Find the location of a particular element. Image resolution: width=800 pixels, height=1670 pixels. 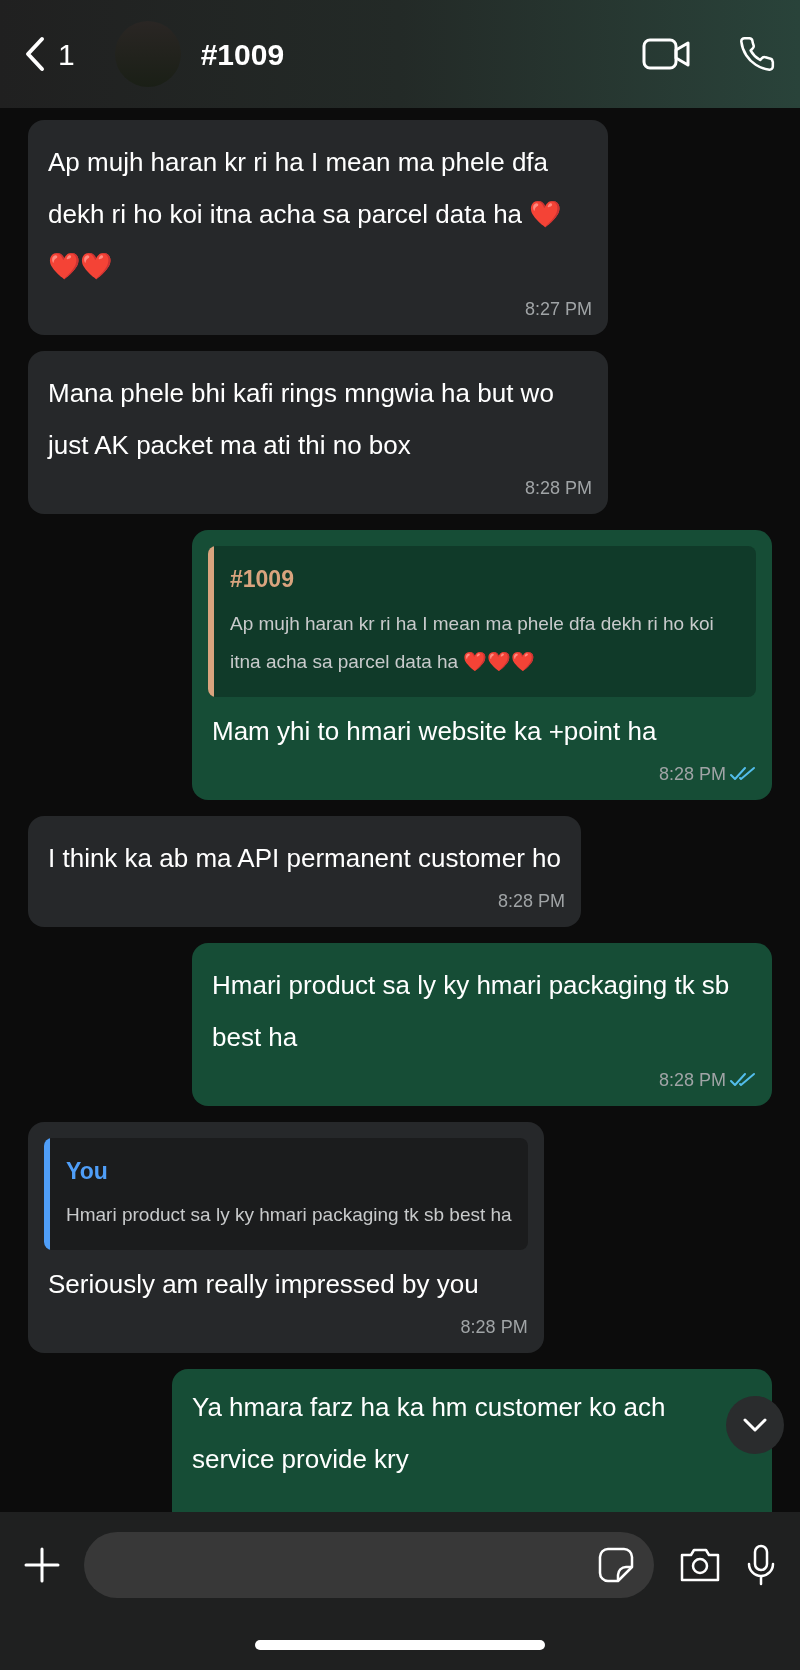

quote-text: Hmari product sa ly ky hmari packaging tk sb best ha is located at coordinates (289, 1215).